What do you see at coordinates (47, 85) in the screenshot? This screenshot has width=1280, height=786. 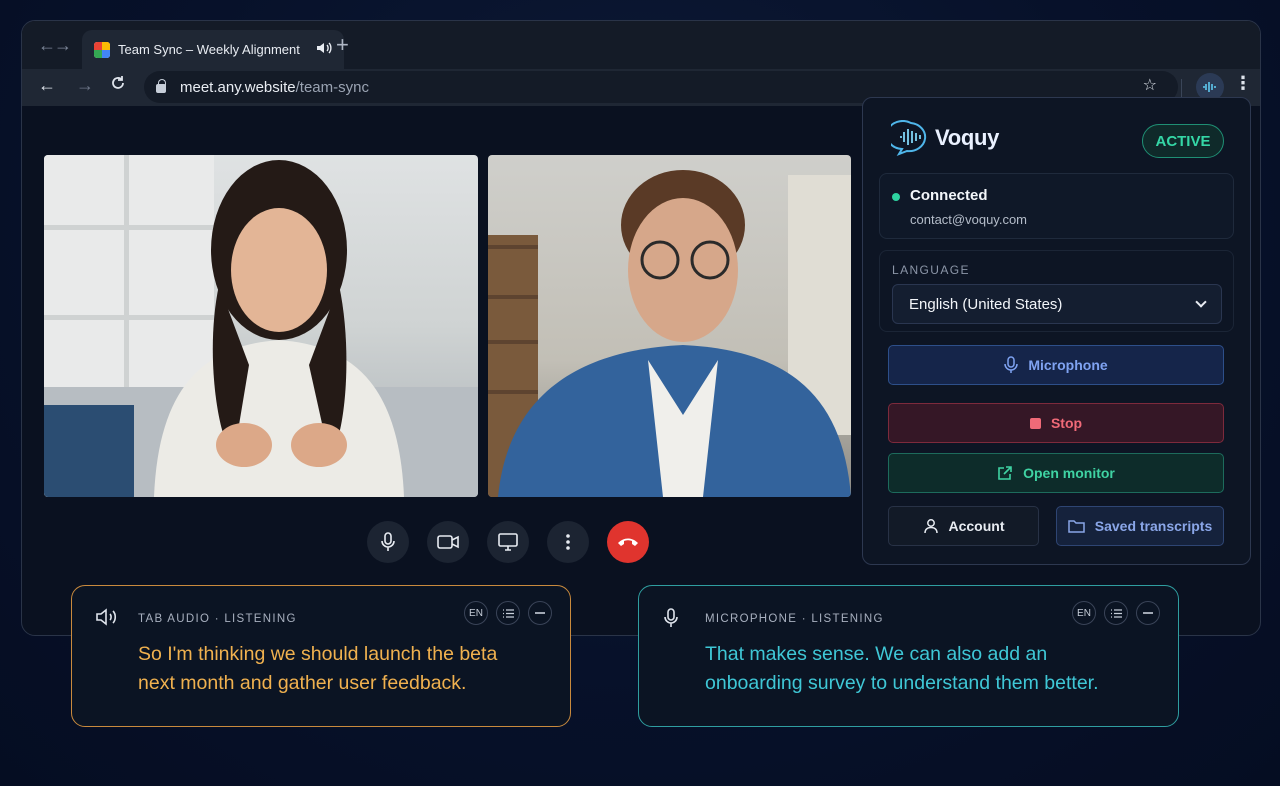 I see `back-icon: ←` at bounding box center [47, 85].